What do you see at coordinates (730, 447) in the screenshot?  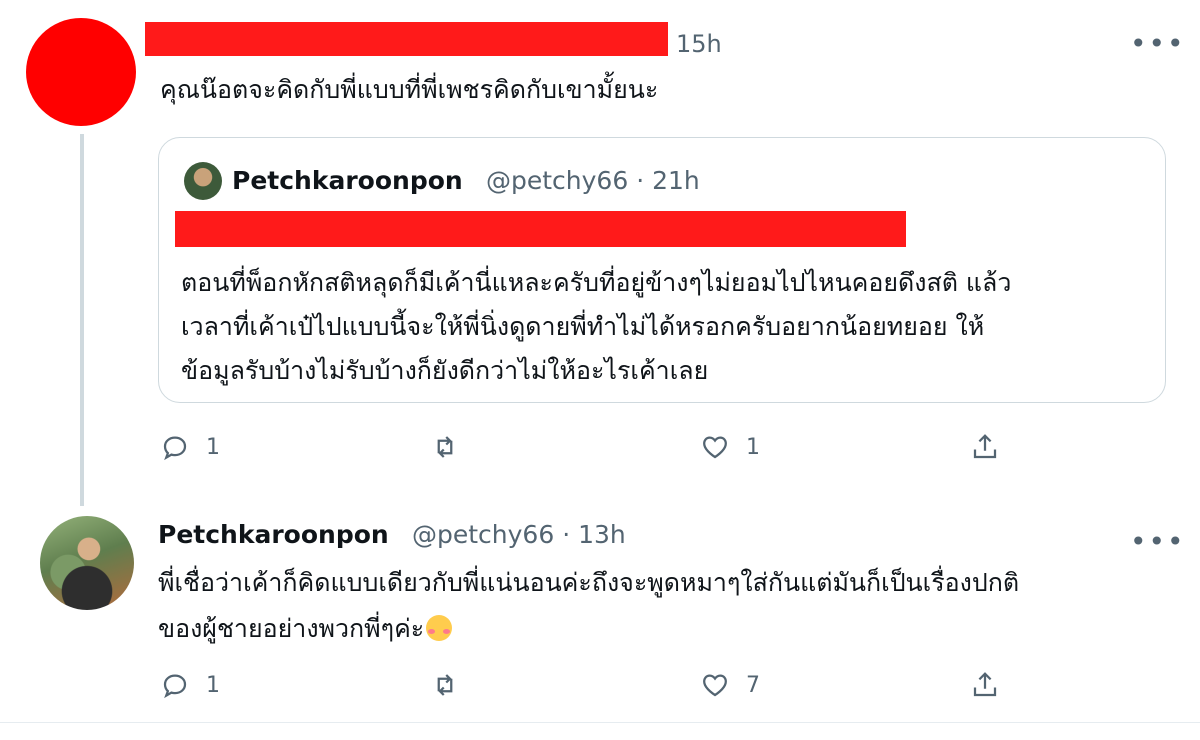 I see `like-button: 1` at bounding box center [730, 447].